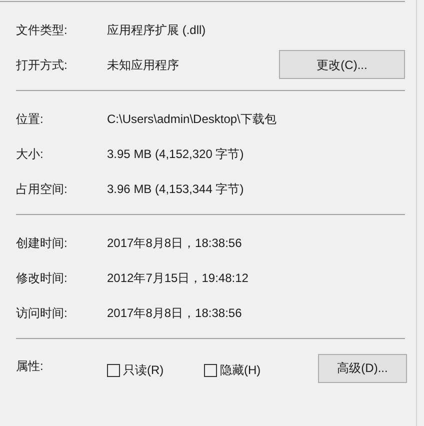 The height and width of the screenshot is (426, 424). Describe the element at coordinates (192, 119) in the screenshot. I see `field-value: C:\Users\admin\Desktop\下载包` at that location.